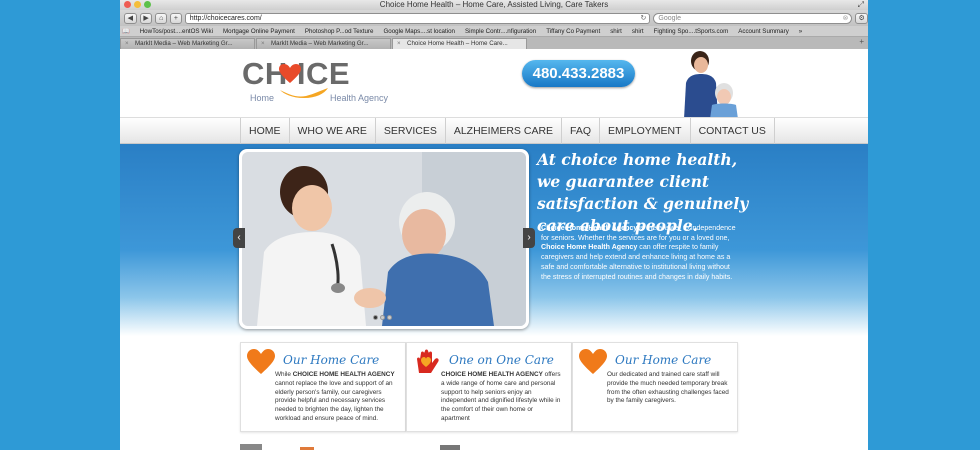  What do you see at coordinates (126, 31) in the screenshot?
I see `bookmarks-icon: 📖` at bounding box center [126, 31].